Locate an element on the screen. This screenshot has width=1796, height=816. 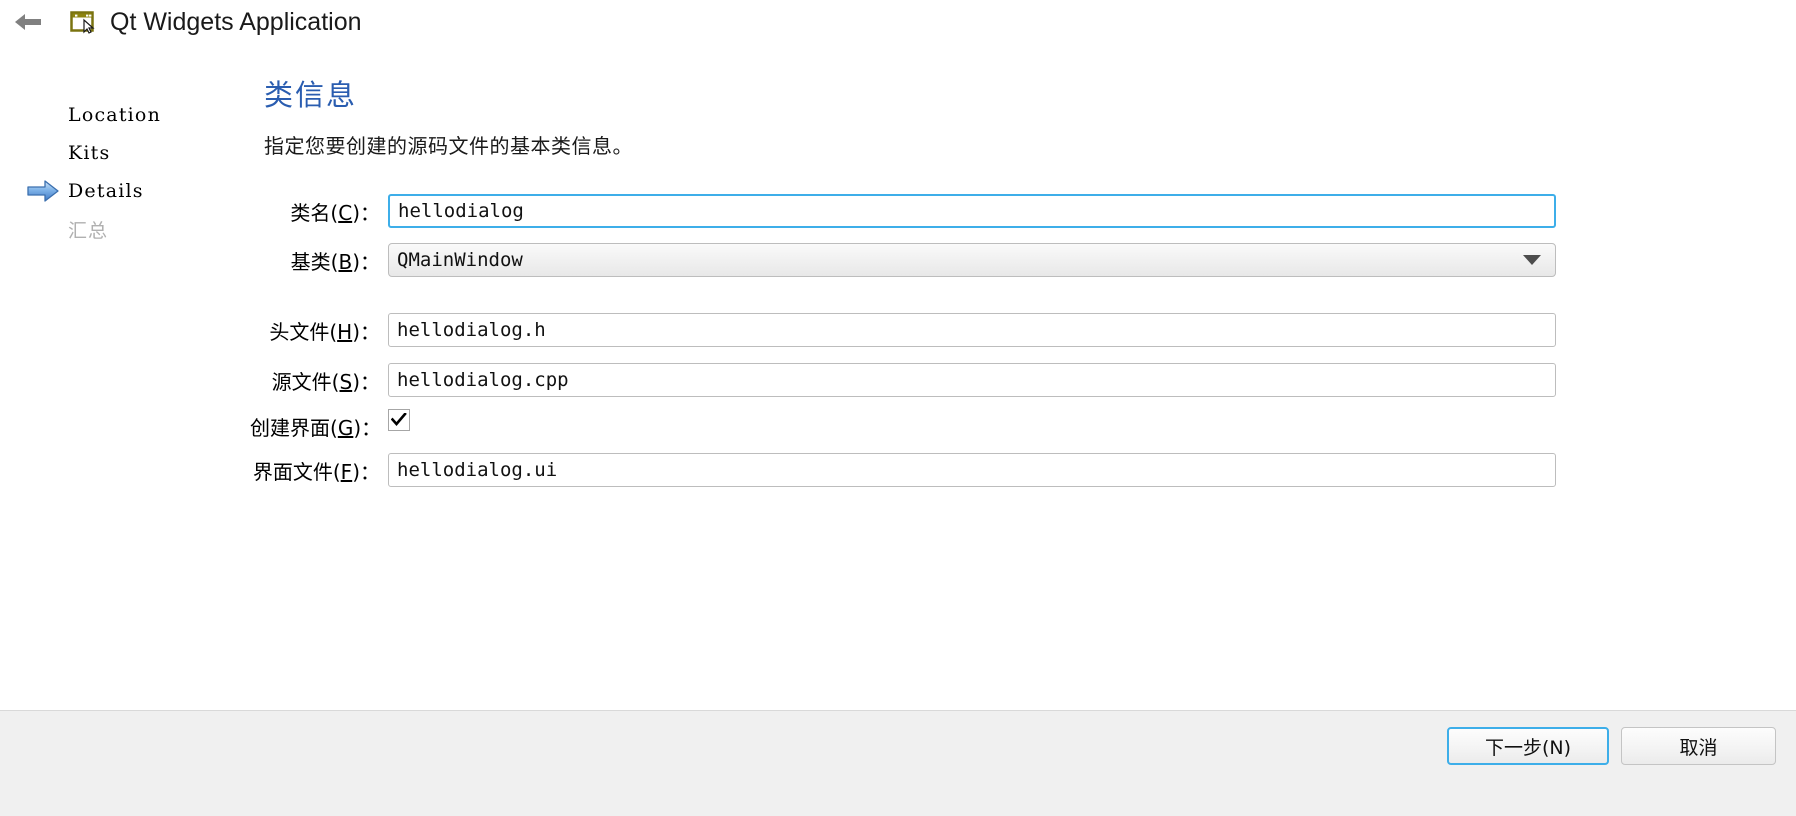
sidebar-item-label: Location is located at coordinates (115, 115).